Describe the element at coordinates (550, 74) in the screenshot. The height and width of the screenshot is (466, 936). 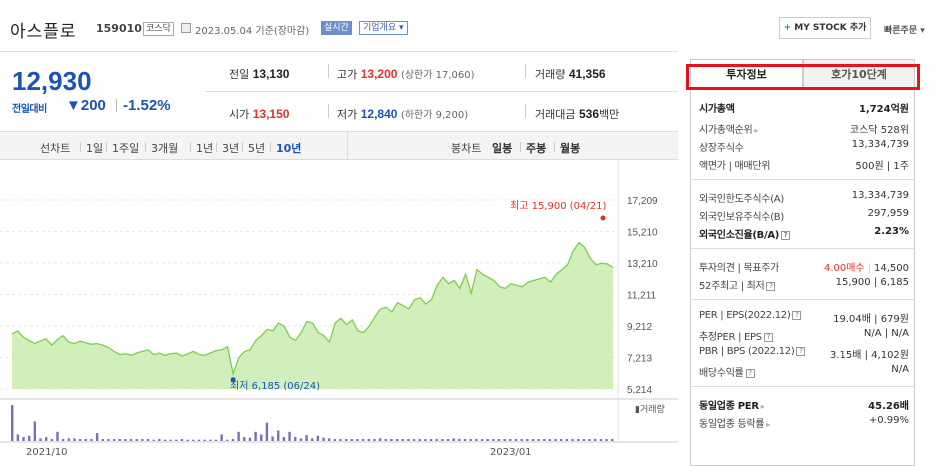
I see `volume-label: 거래량` at that location.